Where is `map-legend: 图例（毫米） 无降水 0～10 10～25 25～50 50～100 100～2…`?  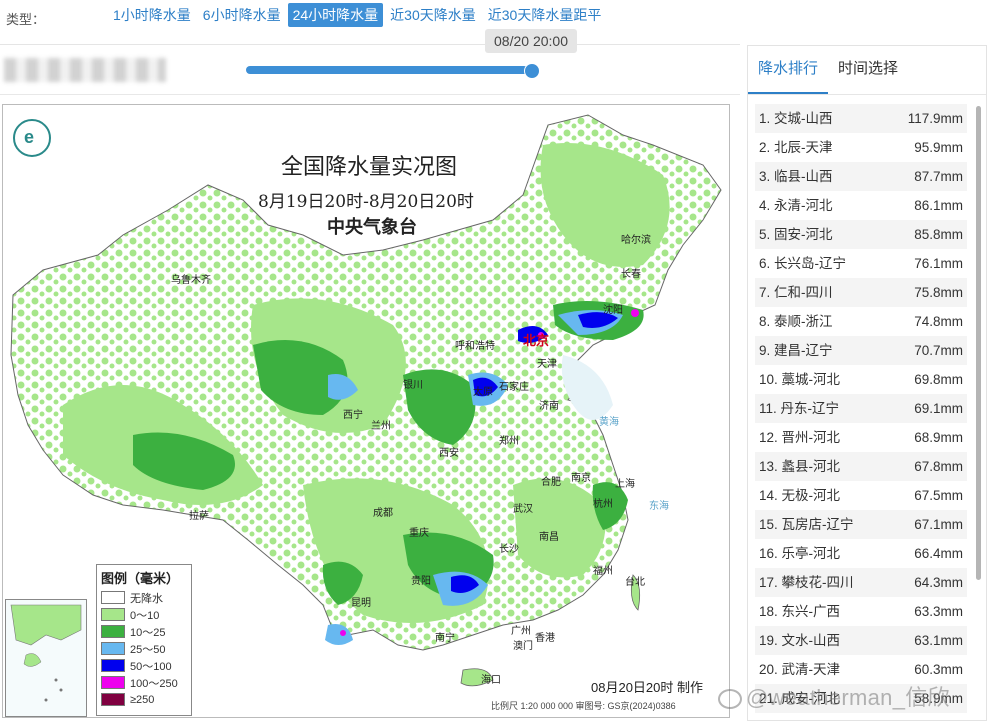
map-legend: 图例（毫米） 无降水 0～10 10～25 25～50 50～100 100～2… is located at coordinates (144, 640).